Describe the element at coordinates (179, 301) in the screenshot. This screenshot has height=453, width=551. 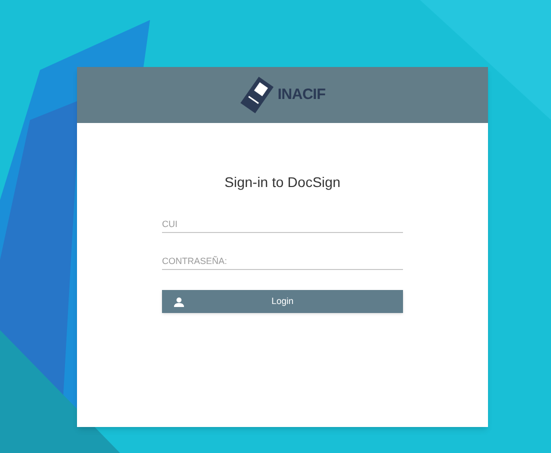
I see `user-icon` at that location.